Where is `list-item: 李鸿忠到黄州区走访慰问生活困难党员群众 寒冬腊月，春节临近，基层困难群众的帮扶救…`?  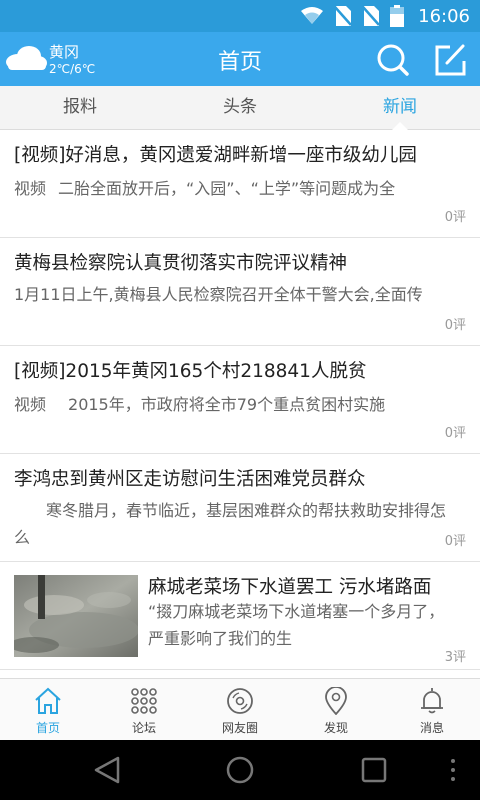 list-item: 李鸿忠到黄州区走访慰问生活困难党员群众 寒冬腊月，春节临近，基层困难群众的帮扶救… is located at coordinates (240, 508).